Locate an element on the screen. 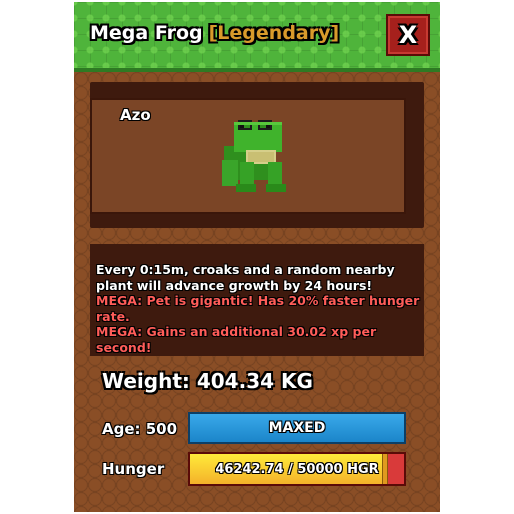  pet-name: Azo is located at coordinates (135, 115).